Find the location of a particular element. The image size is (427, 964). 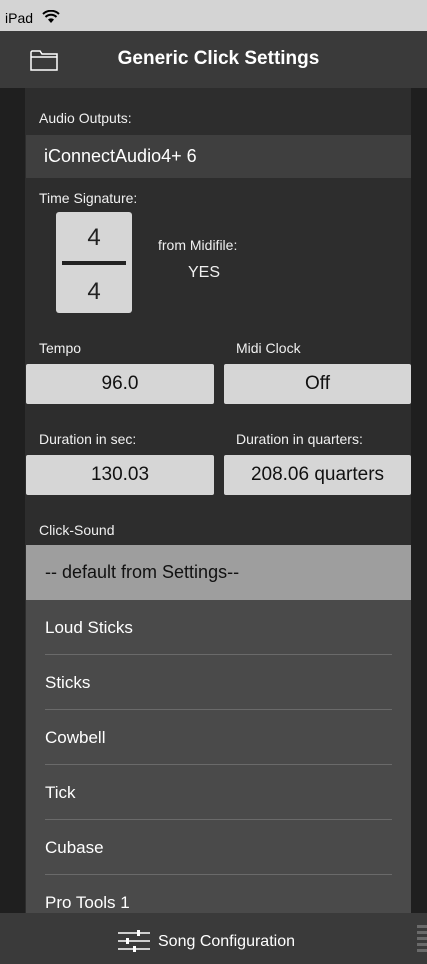

from-midifile-value: YES is located at coordinates (204, 272).